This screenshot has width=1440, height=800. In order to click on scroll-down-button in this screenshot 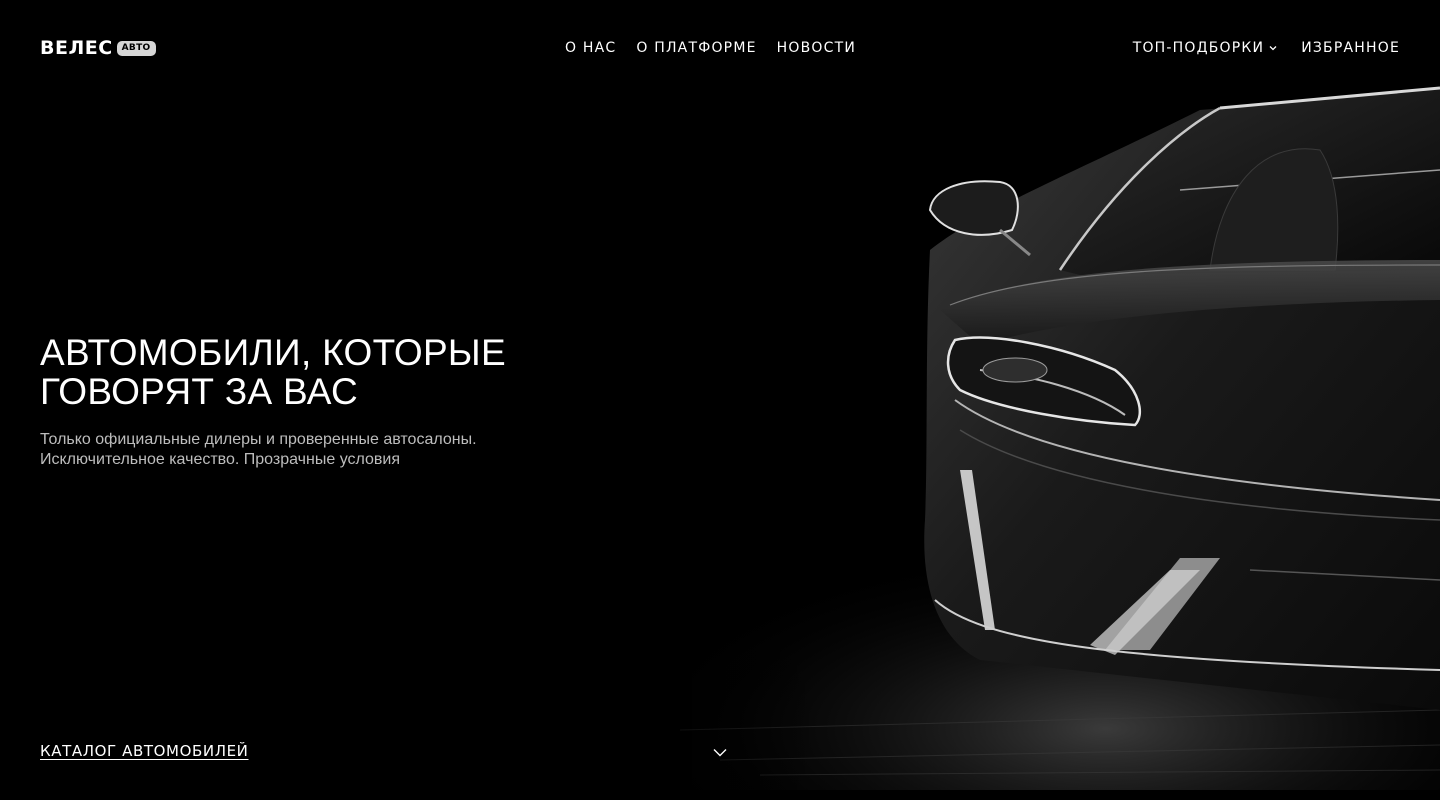, I will do `click(720, 752)`.